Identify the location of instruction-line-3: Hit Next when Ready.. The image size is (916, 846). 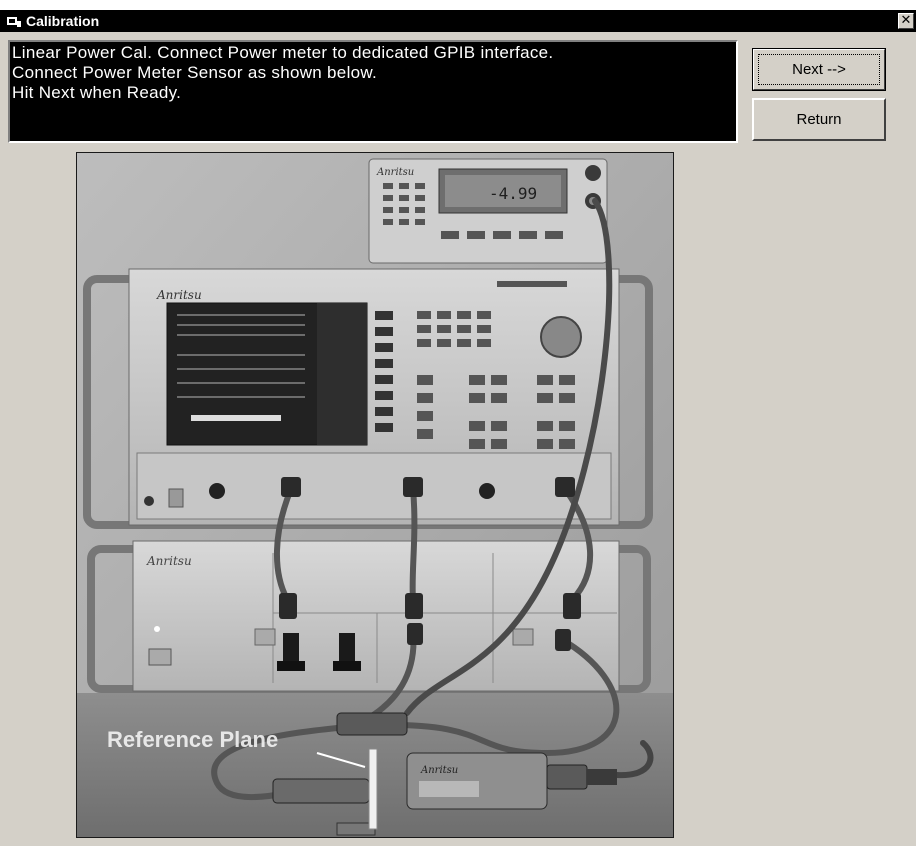
(97, 92).